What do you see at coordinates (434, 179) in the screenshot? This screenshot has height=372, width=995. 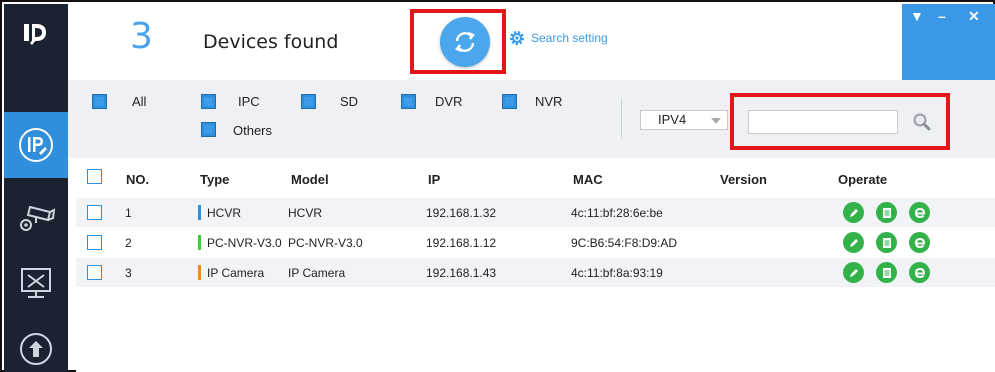 I see `column-header-ip: IP` at bounding box center [434, 179].